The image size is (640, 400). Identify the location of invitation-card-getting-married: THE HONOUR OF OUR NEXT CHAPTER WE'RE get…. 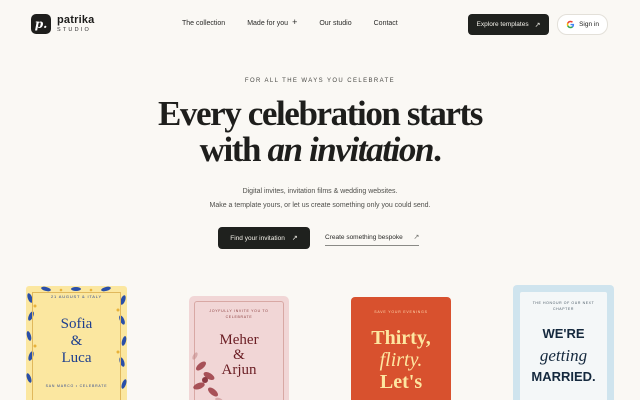
(563, 342).